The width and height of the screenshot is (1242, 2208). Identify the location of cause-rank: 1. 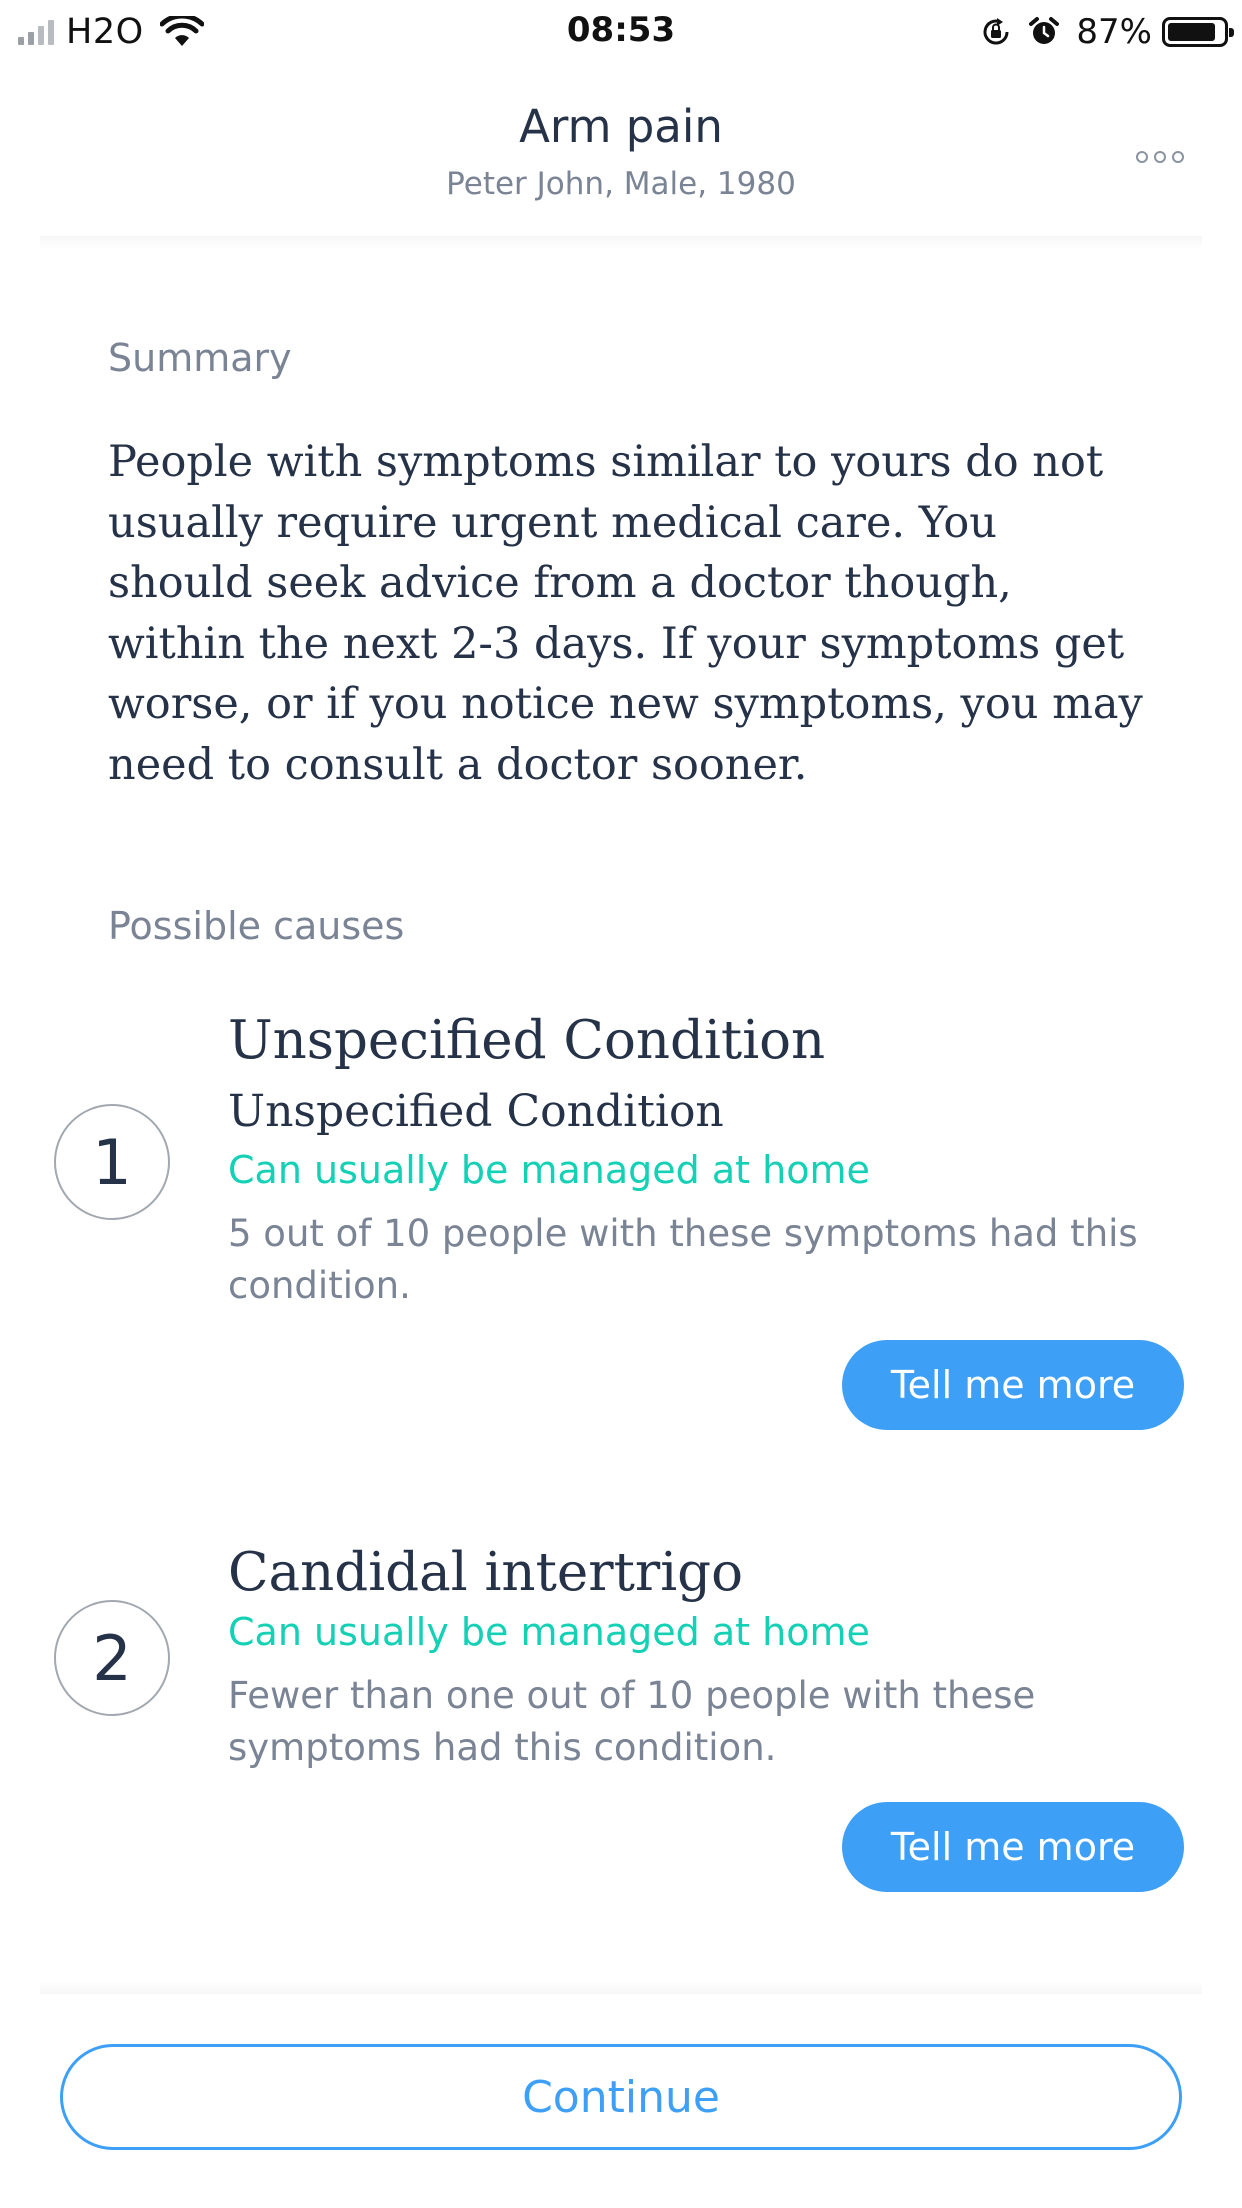
(112, 1162).